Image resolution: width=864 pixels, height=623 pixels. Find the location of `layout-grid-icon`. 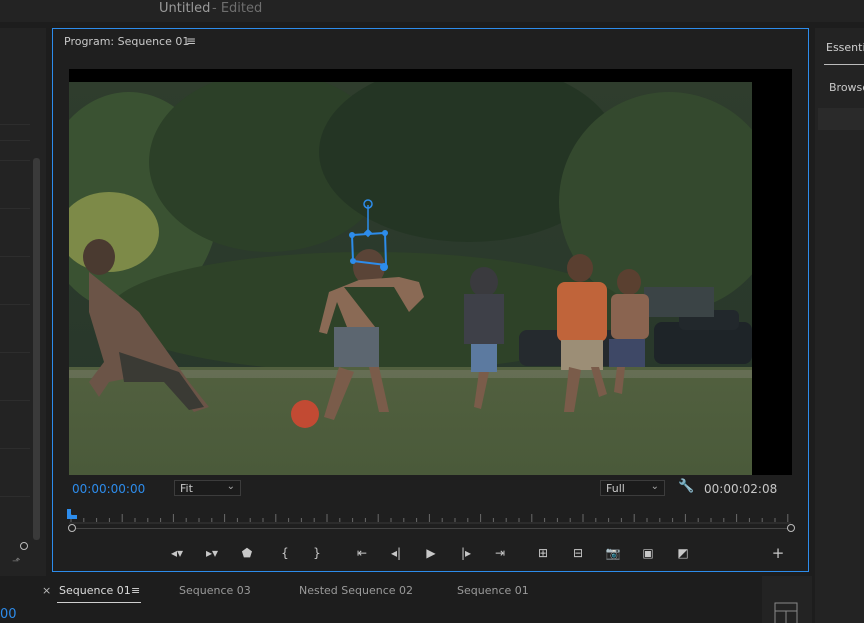

layout-grid-icon is located at coordinates (786, 612).